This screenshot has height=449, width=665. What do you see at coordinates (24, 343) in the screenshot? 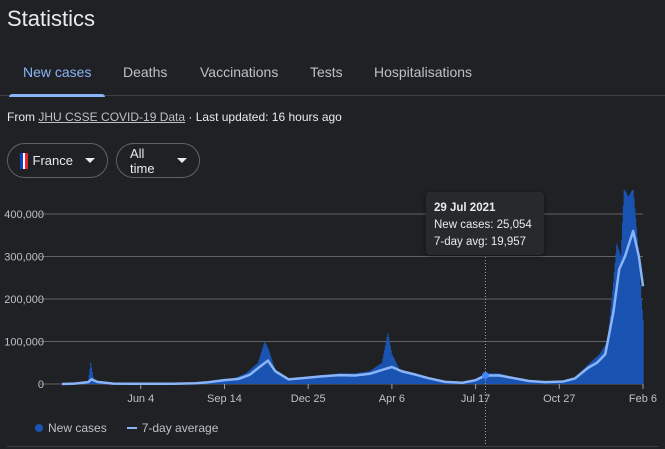
I see `y-tick-label: 100,000` at bounding box center [24, 343].